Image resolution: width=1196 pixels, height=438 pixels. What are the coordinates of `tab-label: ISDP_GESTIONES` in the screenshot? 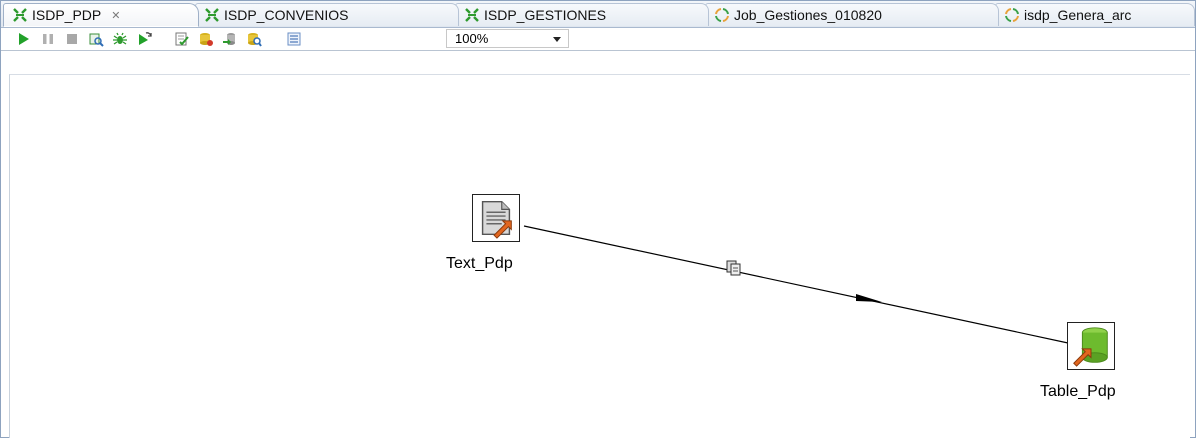 It's located at (545, 15).